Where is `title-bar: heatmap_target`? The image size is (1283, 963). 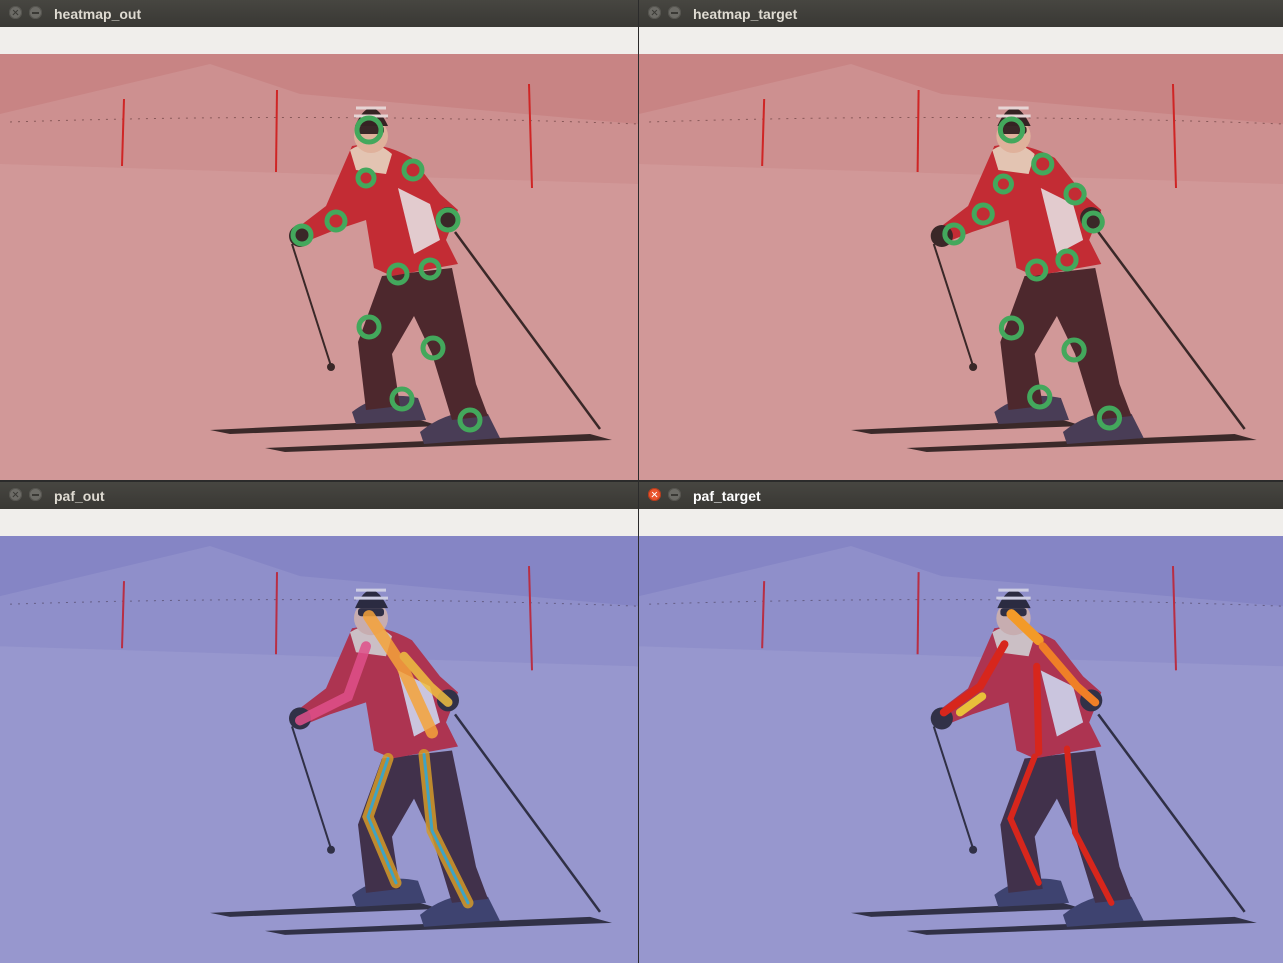
title-bar: heatmap_target is located at coordinates (961, 13).